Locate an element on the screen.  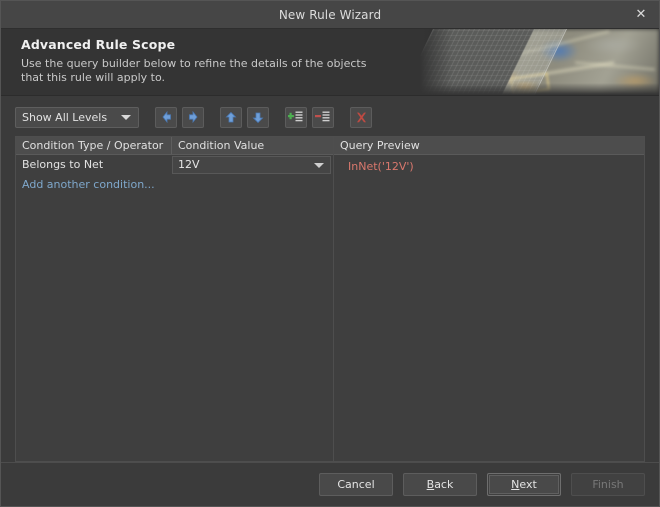
move-up-button is located at coordinates (231, 117).